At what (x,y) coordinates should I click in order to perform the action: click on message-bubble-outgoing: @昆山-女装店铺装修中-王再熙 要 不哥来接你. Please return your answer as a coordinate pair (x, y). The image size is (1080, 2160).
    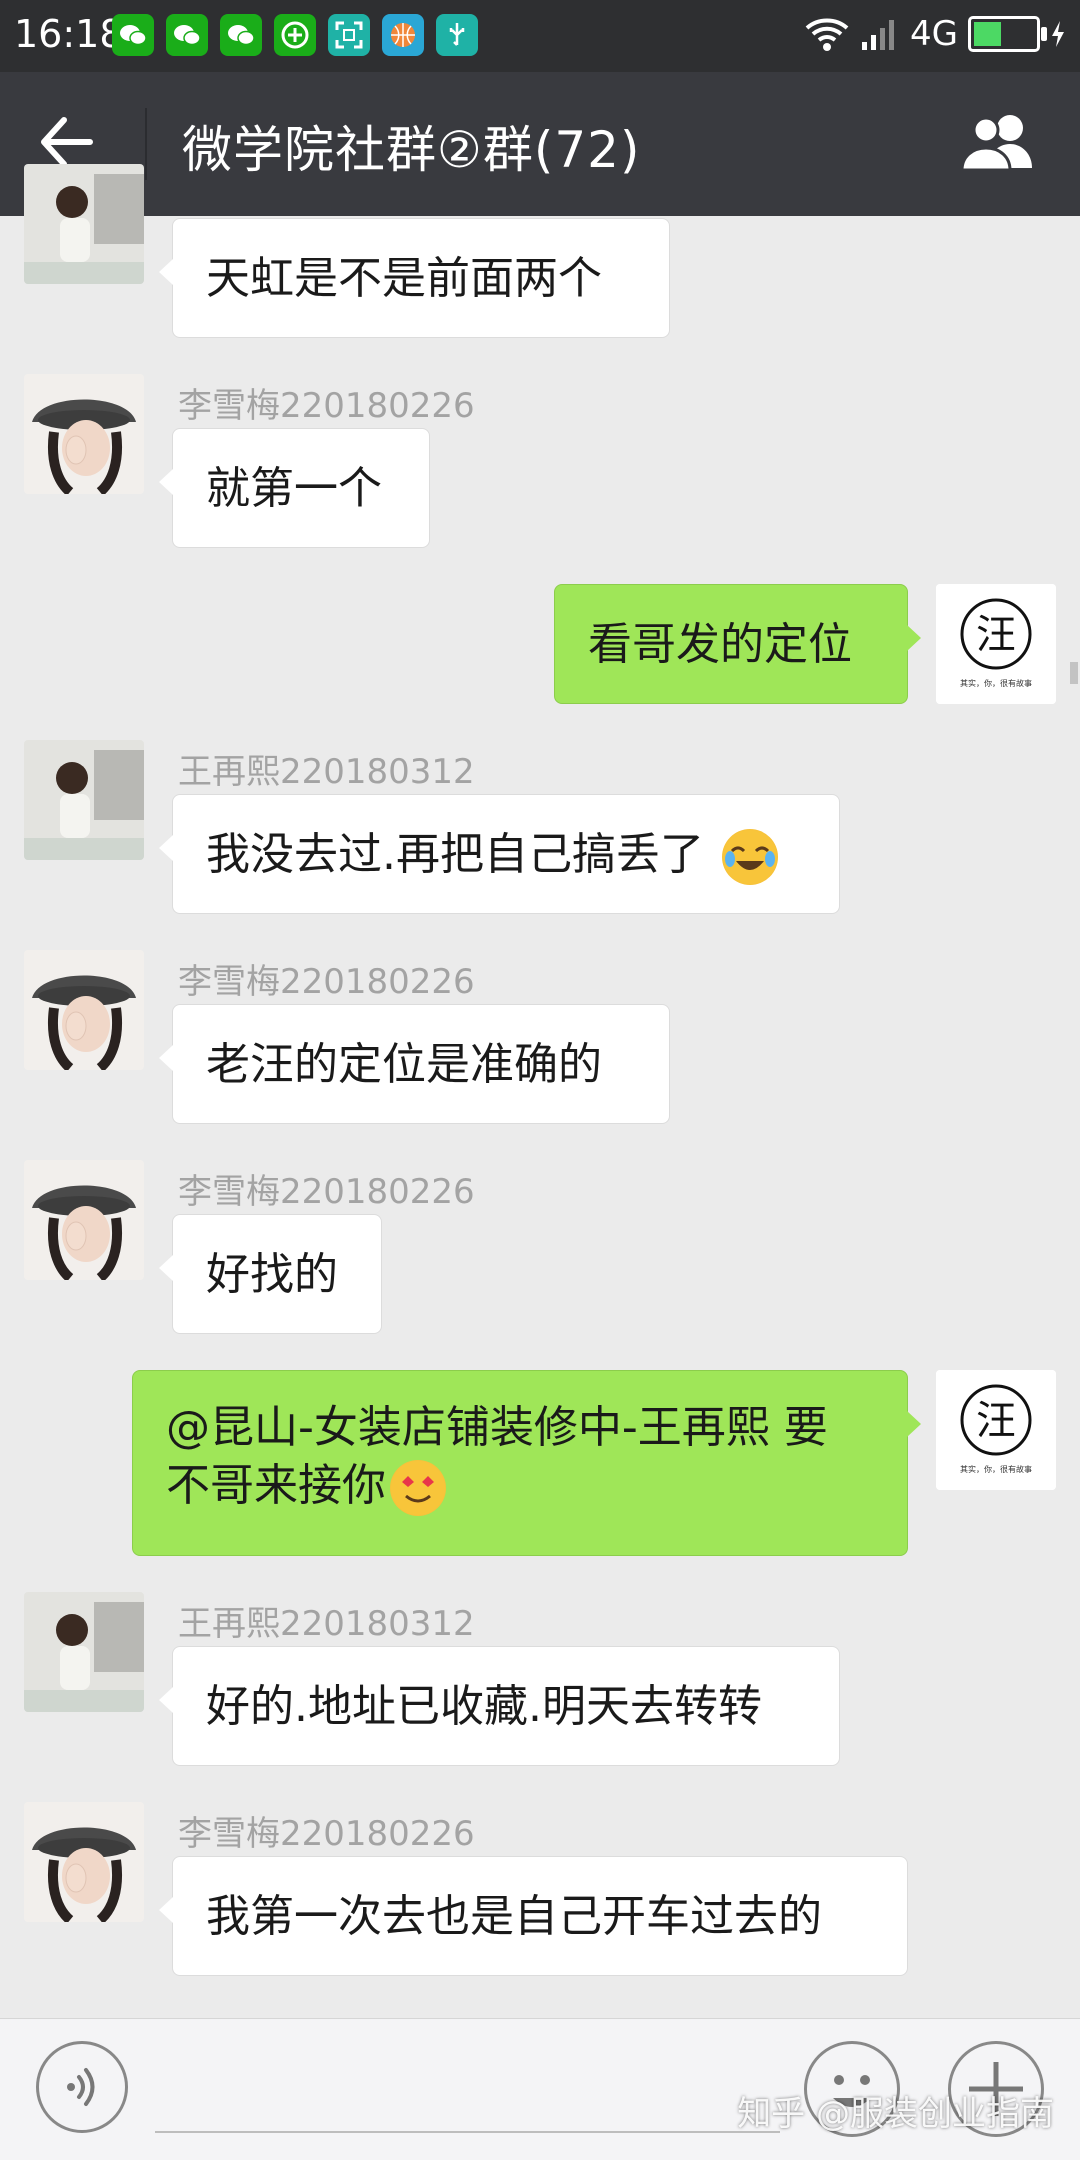
    Looking at the image, I should click on (526, 1463).